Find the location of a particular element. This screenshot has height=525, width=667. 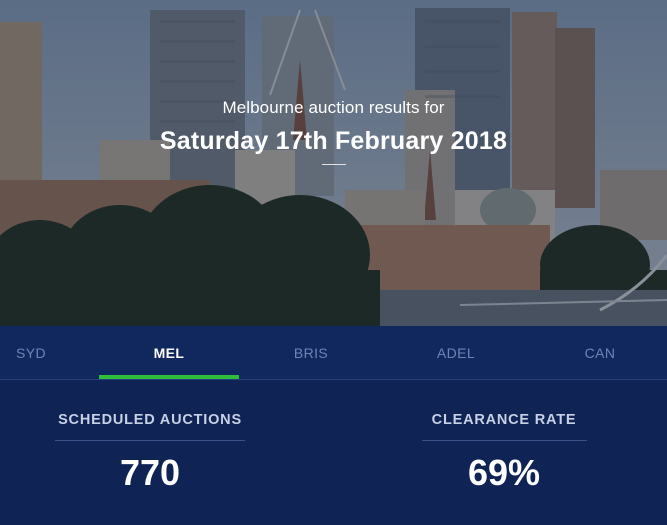

tab-label: SYD is located at coordinates (31, 353).